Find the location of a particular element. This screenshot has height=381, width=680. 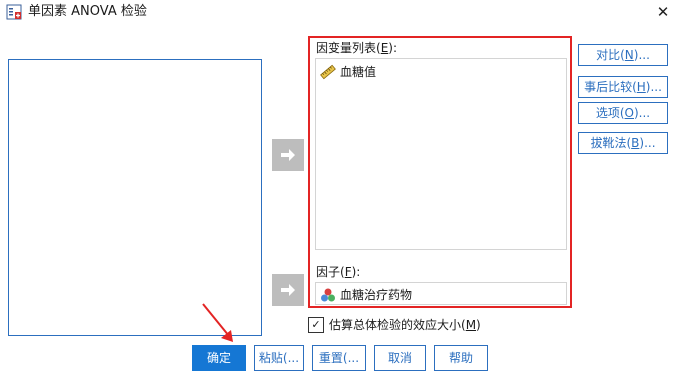

list-item: 血糖值 is located at coordinates (348, 71).